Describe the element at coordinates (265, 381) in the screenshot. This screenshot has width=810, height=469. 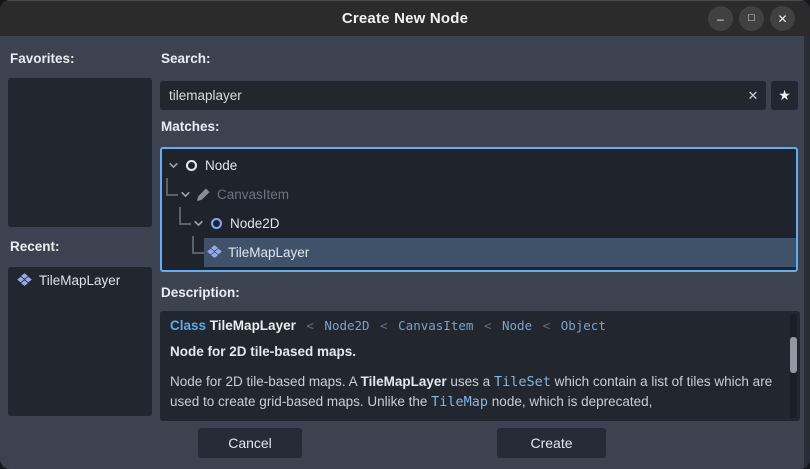
I see `description-text: Node for 2D tile-based maps. A` at that location.